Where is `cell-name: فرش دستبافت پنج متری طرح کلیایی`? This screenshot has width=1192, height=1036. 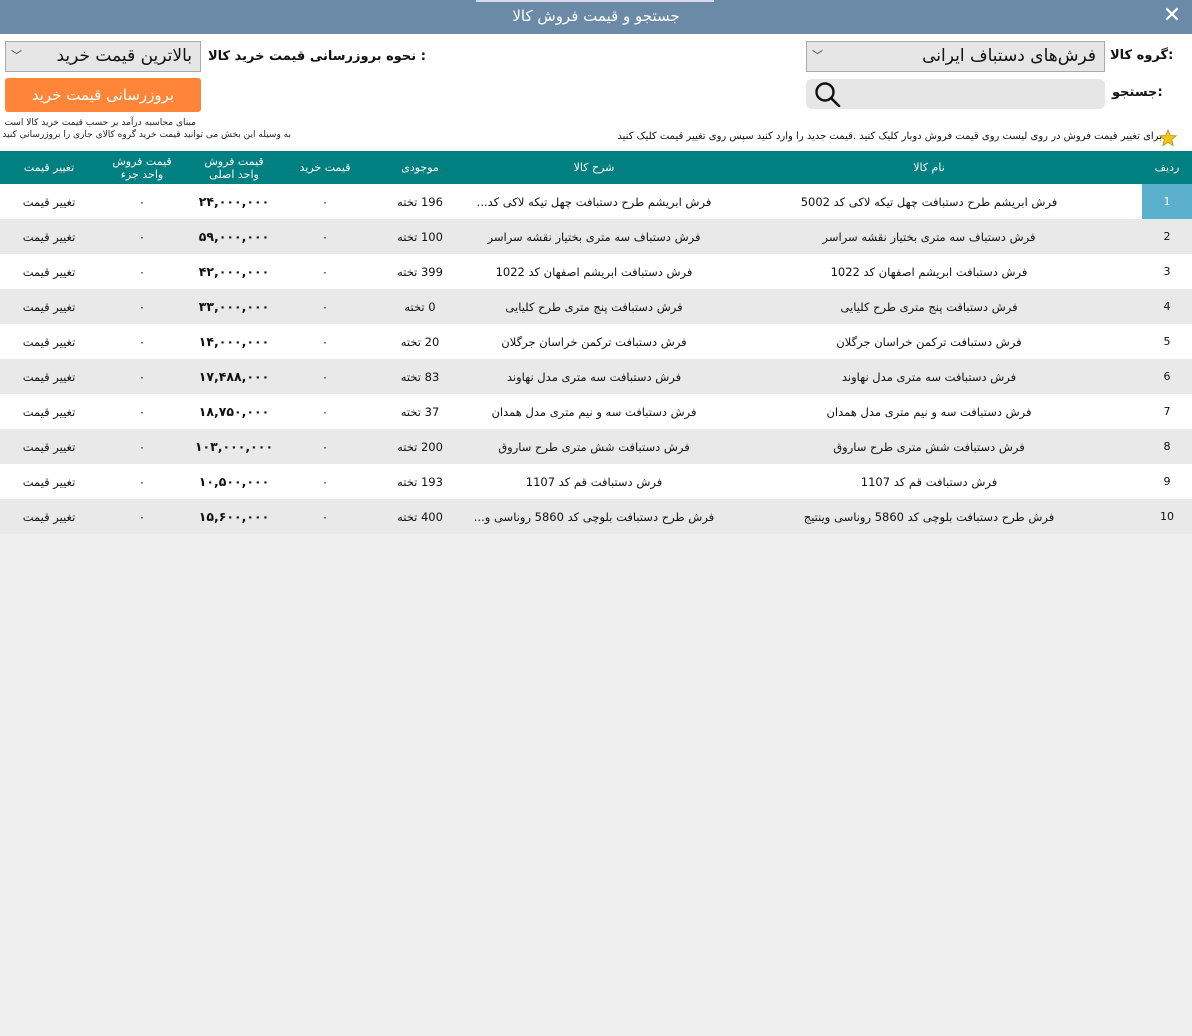 cell-name: فرش دستبافت پنج متری طرح کلیایی is located at coordinates (929, 306).